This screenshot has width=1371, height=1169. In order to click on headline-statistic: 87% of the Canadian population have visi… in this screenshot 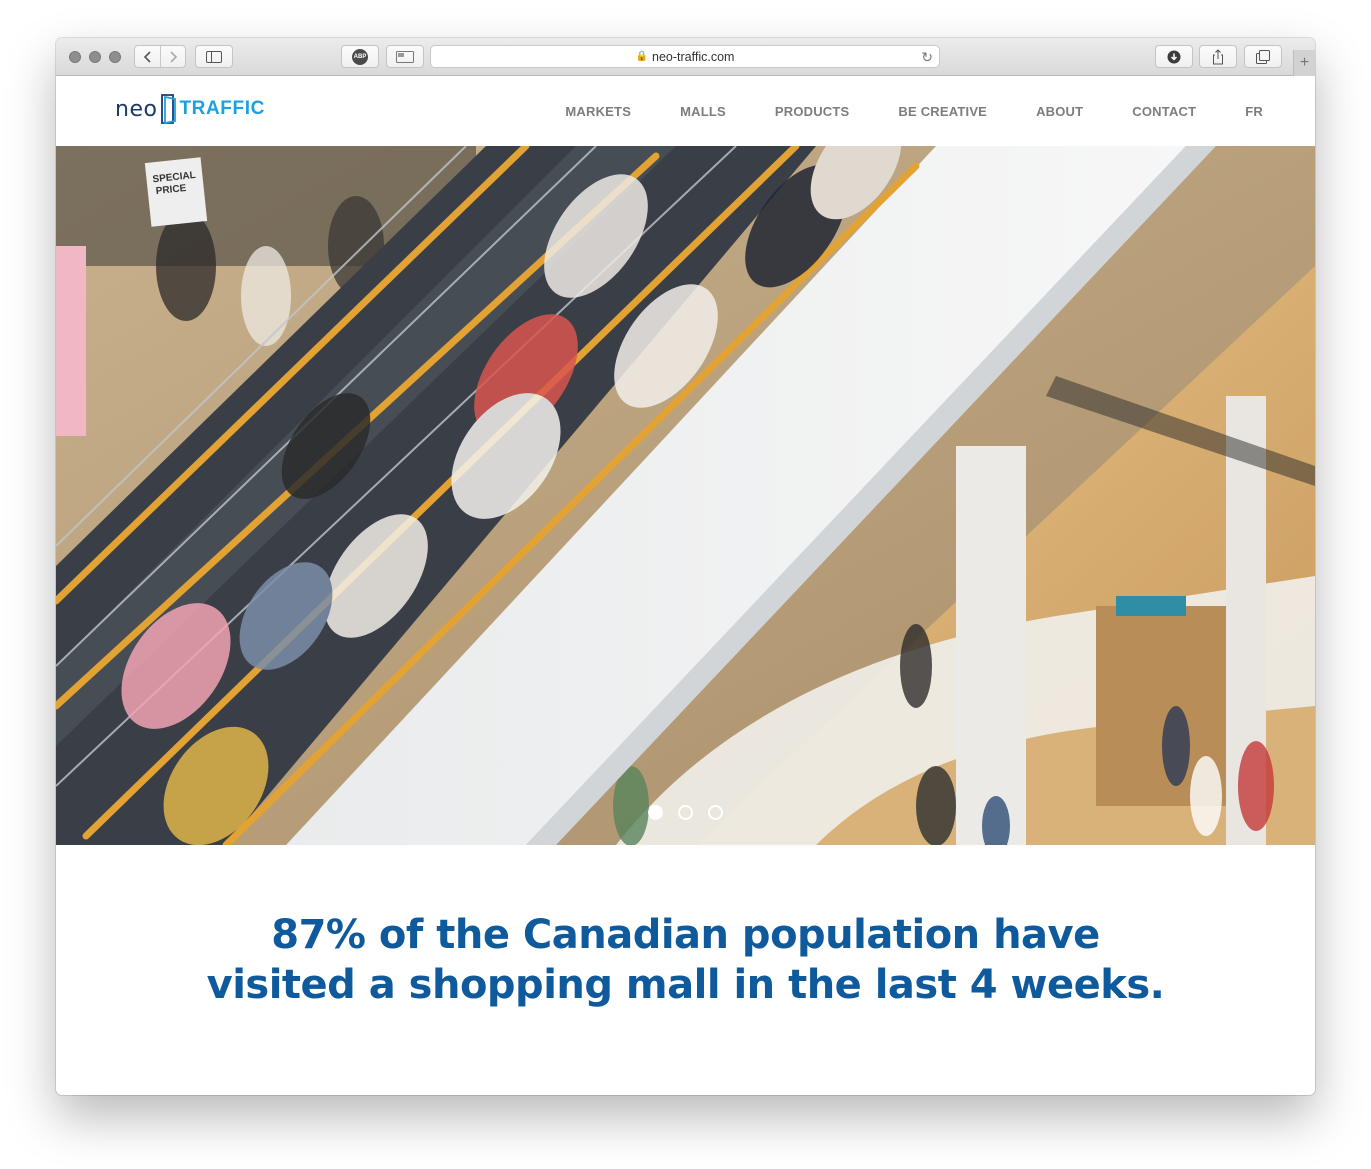, I will do `click(685, 960)`.